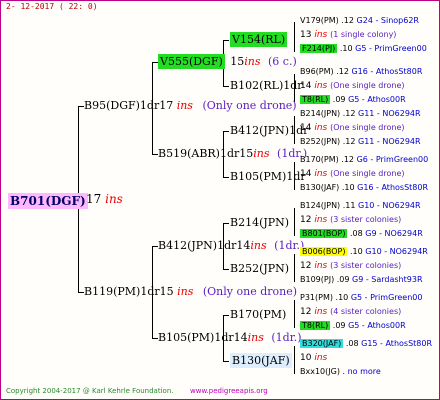 Image resolution: width=440 pixels, height=400 pixels. Describe the element at coordinates (258, 314) in the screenshot. I see `g3-d1-node: B170(PM)` at that location.